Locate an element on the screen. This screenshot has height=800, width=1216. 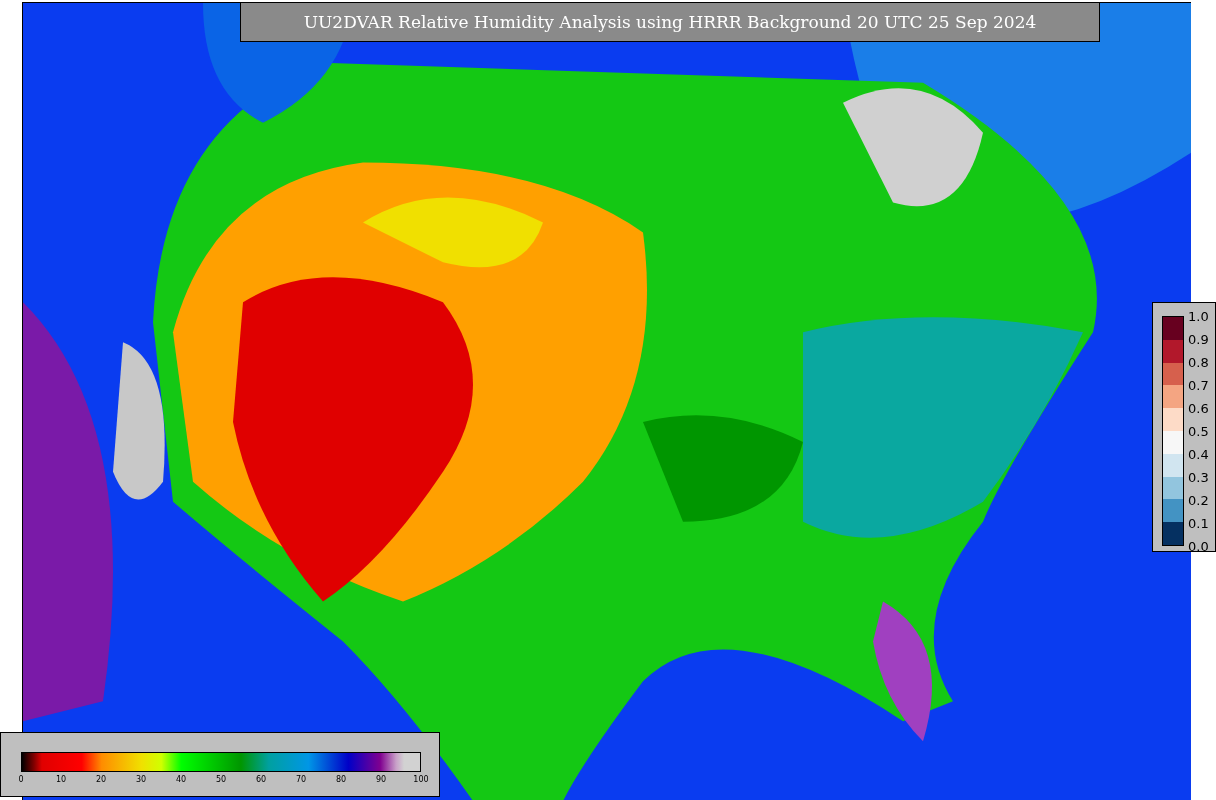
tick-label: 0.2 is located at coordinates (1198, 500).